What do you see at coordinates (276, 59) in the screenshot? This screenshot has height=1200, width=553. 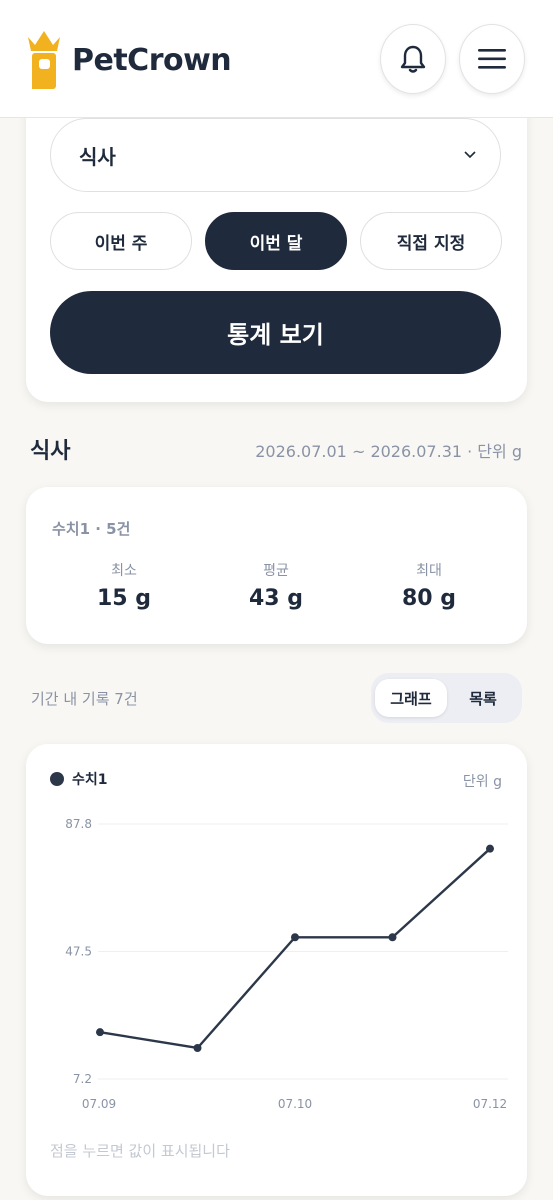 I see `app-header: PetCrown` at bounding box center [276, 59].